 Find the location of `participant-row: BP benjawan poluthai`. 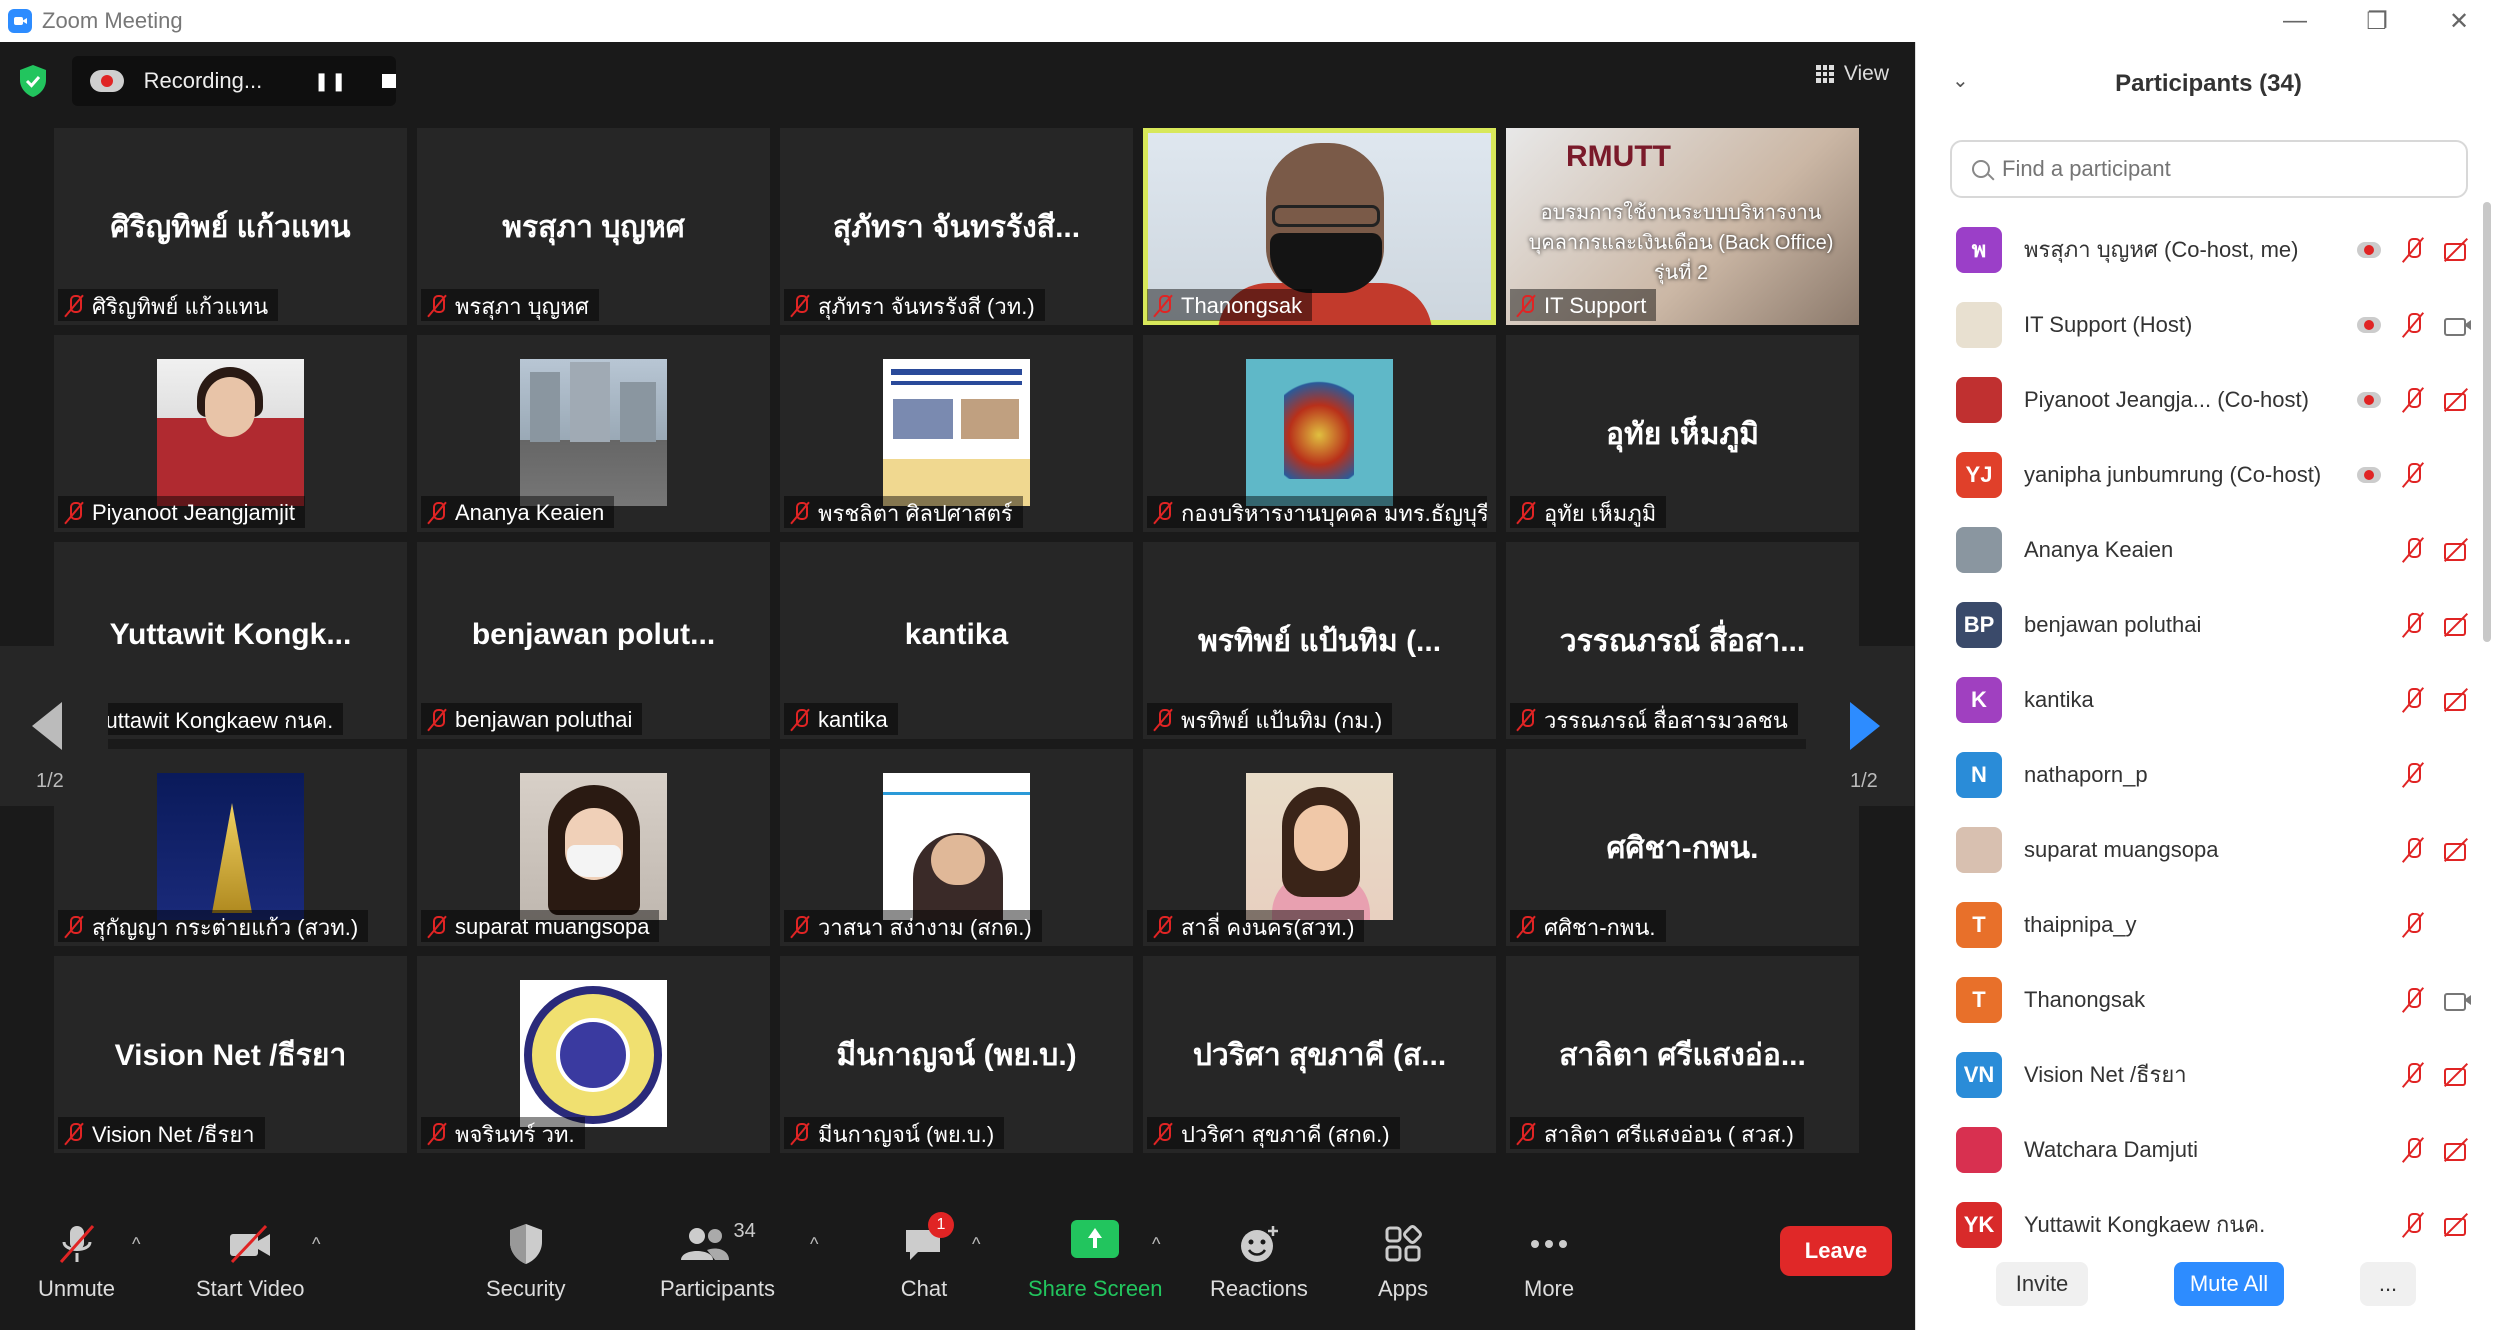

participant-row: BP benjawan poluthai is located at coordinates (2201, 624).